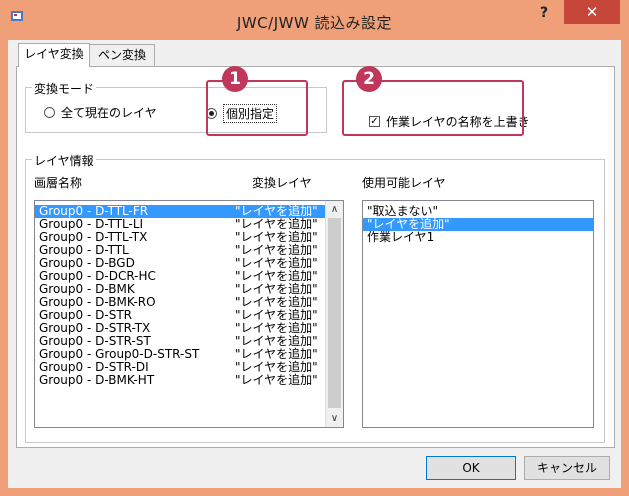 The height and width of the screenshot is (496, 629). Describe the element at coordinates (592, 12) in the screenshot. I see `close-button: ✕` at that location.